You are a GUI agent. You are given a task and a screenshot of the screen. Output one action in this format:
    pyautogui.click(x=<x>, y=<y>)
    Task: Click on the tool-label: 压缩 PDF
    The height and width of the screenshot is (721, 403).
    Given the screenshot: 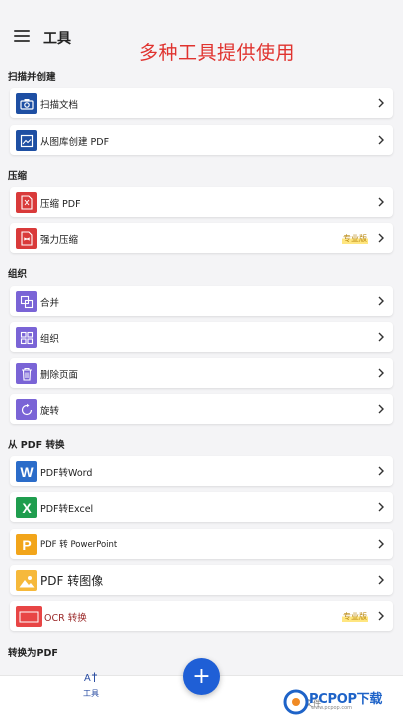 What is the action you would take?
    pyautogui.click(x=60, y=204)
    